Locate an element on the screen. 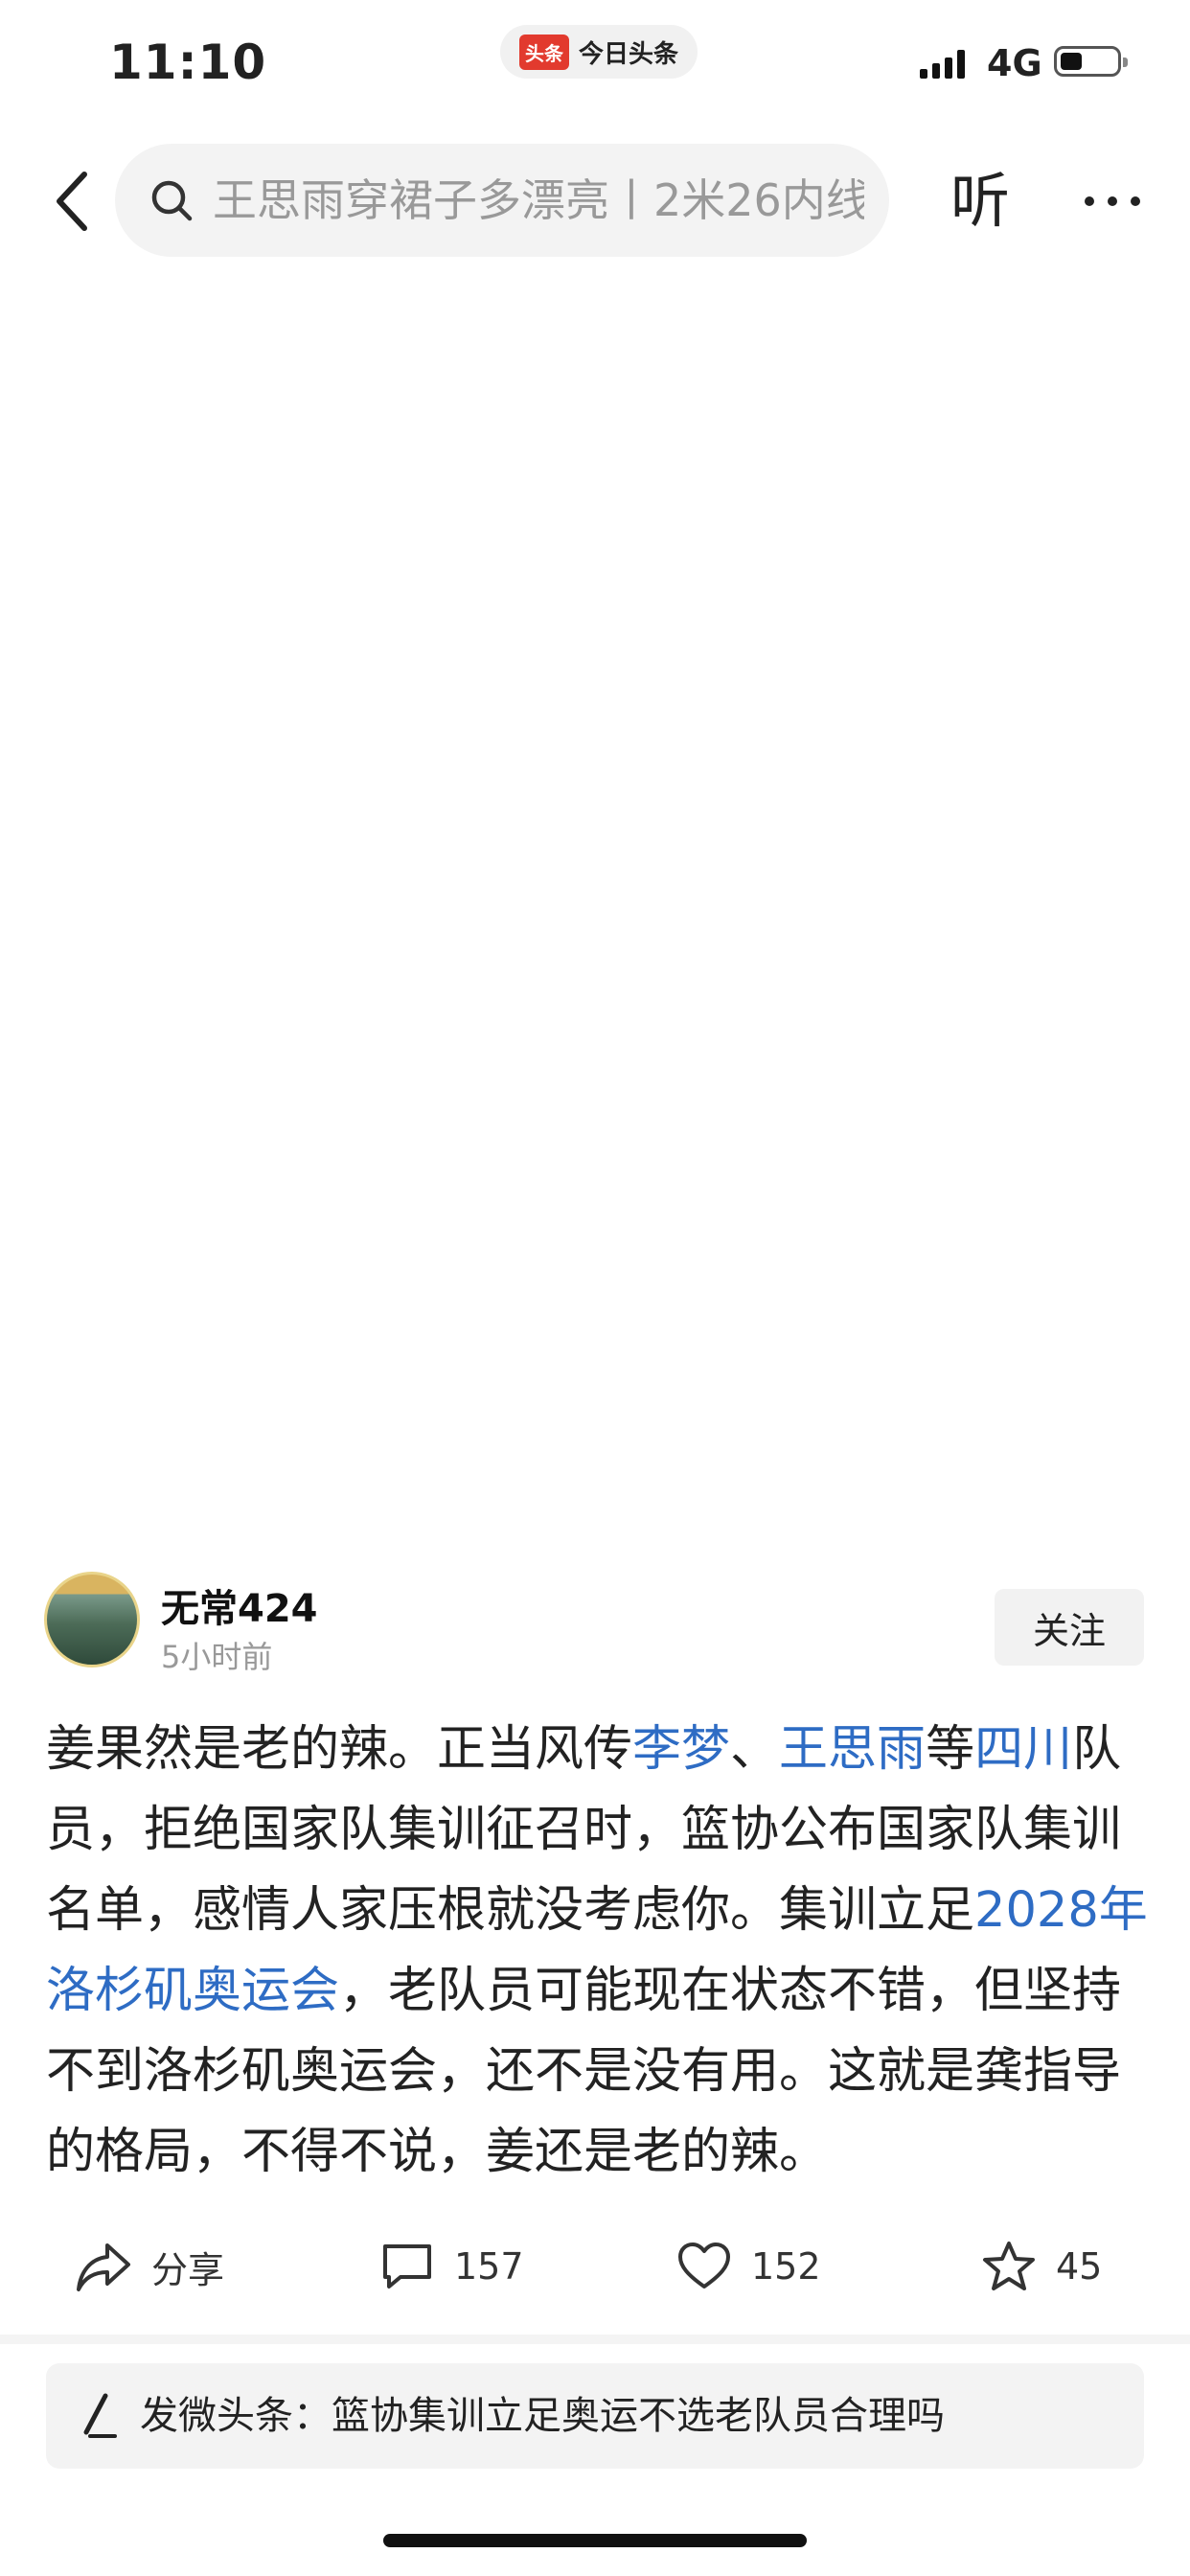 The height and width of the screenshot is (2576, 1190). divider is located at coordinates (595, 2339).